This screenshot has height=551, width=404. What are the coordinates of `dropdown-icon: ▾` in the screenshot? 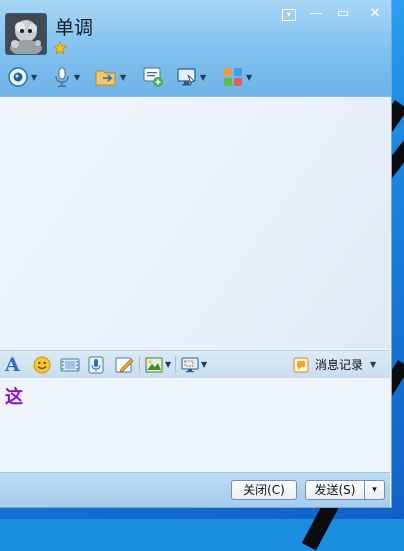 It's located at (289, 15).